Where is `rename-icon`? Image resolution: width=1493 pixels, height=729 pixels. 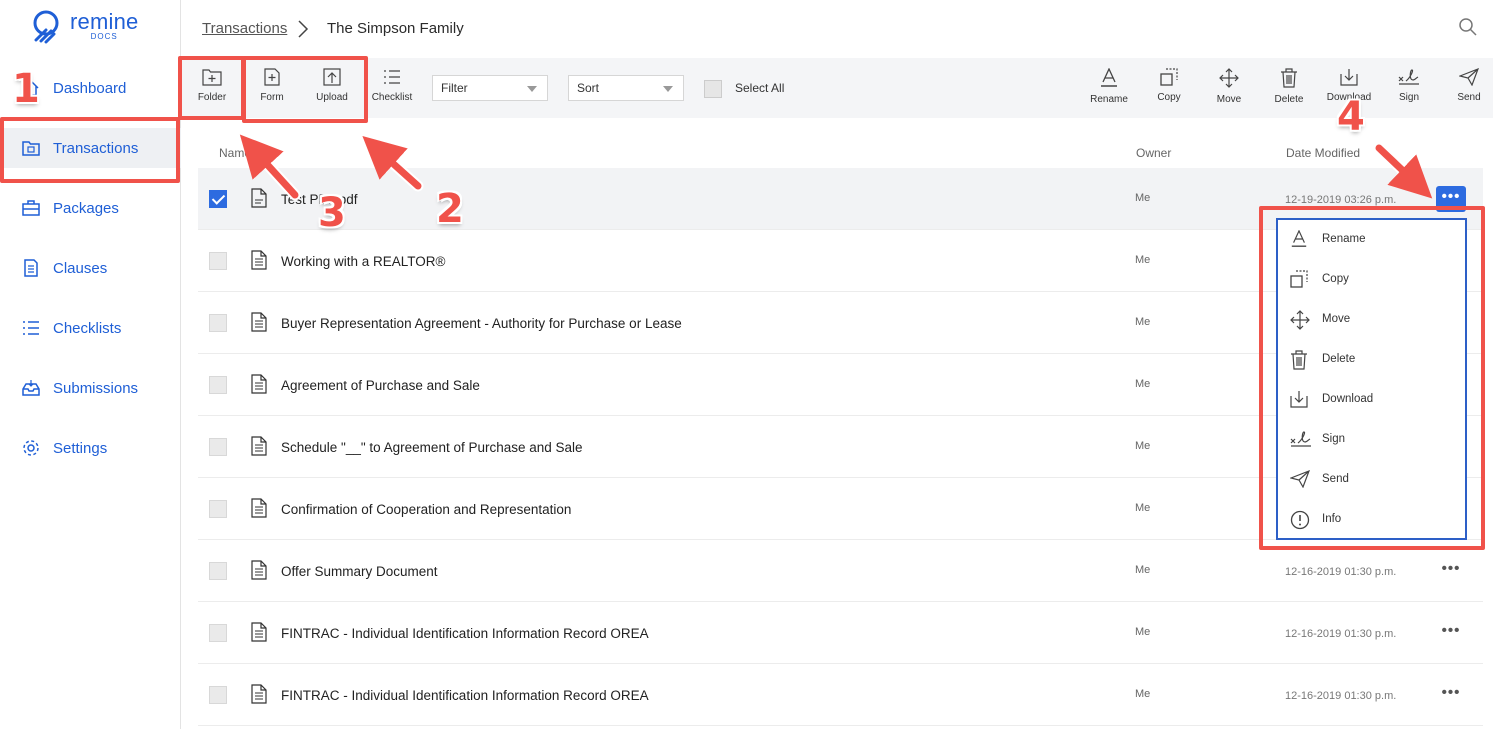 rename-icon is located at coordinates (1109, 77).